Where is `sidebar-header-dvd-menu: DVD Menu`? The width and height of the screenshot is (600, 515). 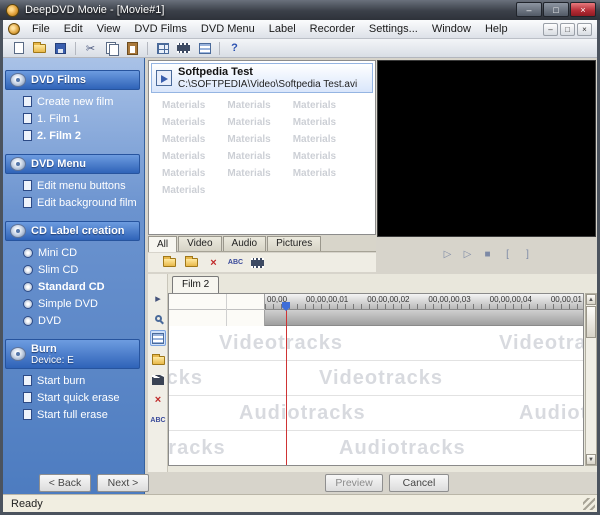
sidebar-header-dvd-menu: DVD Menu is located at coordinates (72, 164).